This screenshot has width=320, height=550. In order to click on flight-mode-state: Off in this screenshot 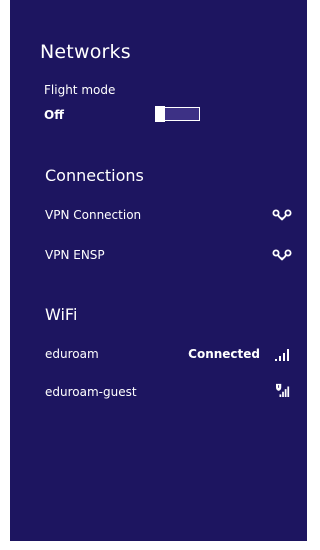, I will do `click(54, 115)`.